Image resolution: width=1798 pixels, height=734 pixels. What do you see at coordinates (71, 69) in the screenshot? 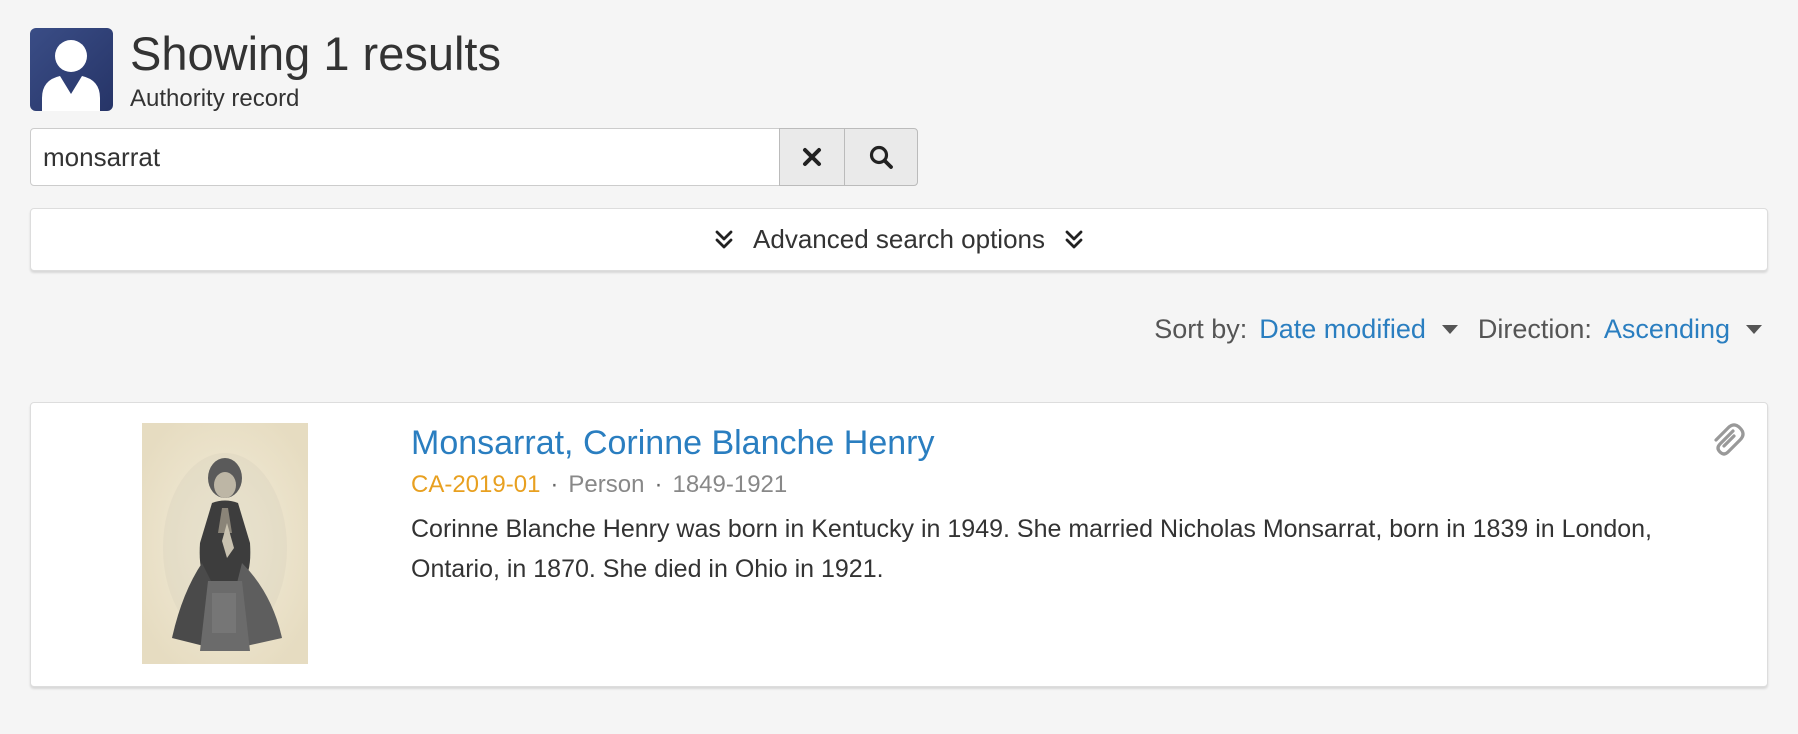
I see `person-icon` at bounding box center [71, 69].